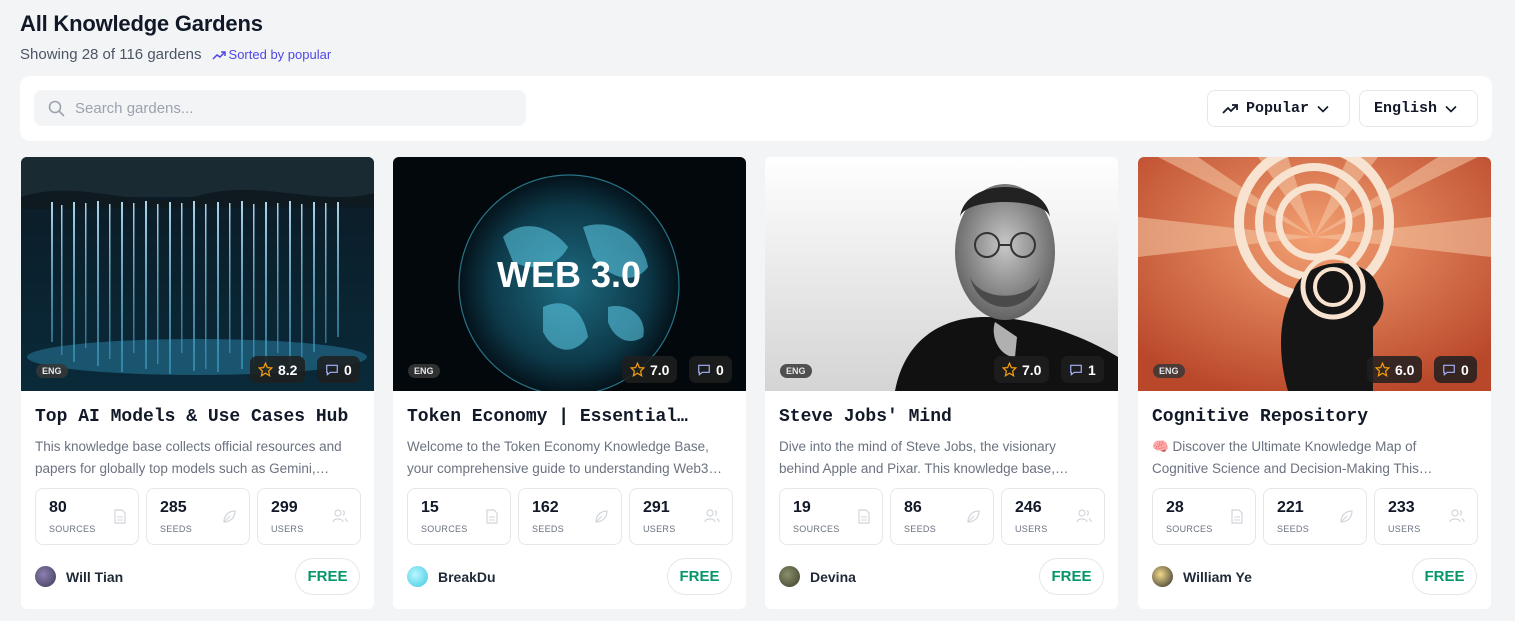 Image resolution: width=1515 pixels, height=621 pixels. What do you see at coordinates (173, 507) in the screenshot?
I see `seeds-count: 285` at bounding box center [173, 507].